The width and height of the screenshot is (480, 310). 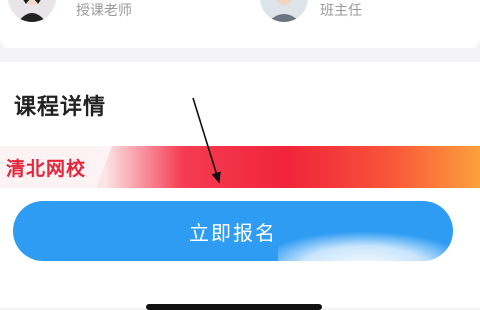 What do you see at coordinates (240, 167) in the screenshot?
I see `brand-banner: 清北网校` at bounding box center [240, 167].